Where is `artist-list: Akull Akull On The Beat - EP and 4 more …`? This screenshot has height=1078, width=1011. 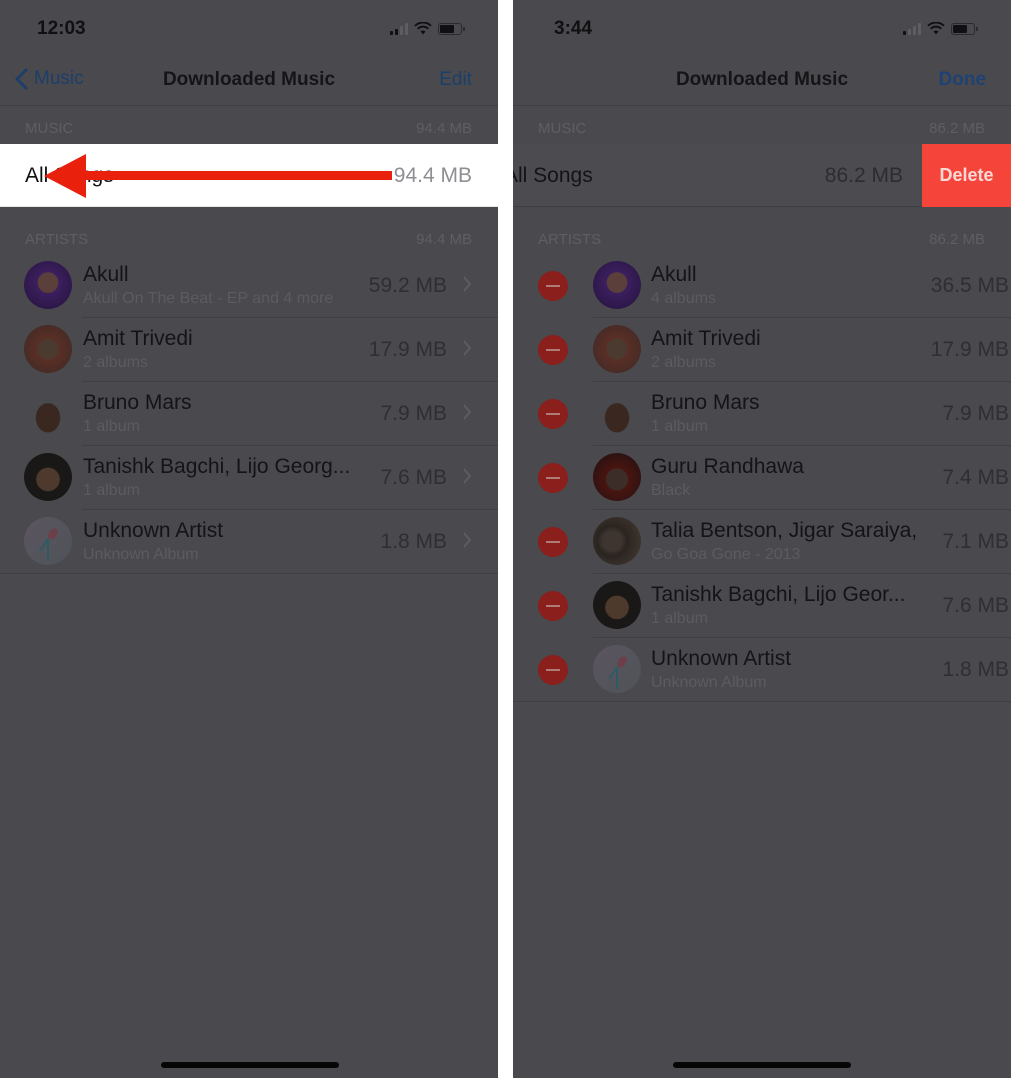 artist-list: Akull Akull On The Beat - EP and 4 more … is located at coordinates (249, 414).